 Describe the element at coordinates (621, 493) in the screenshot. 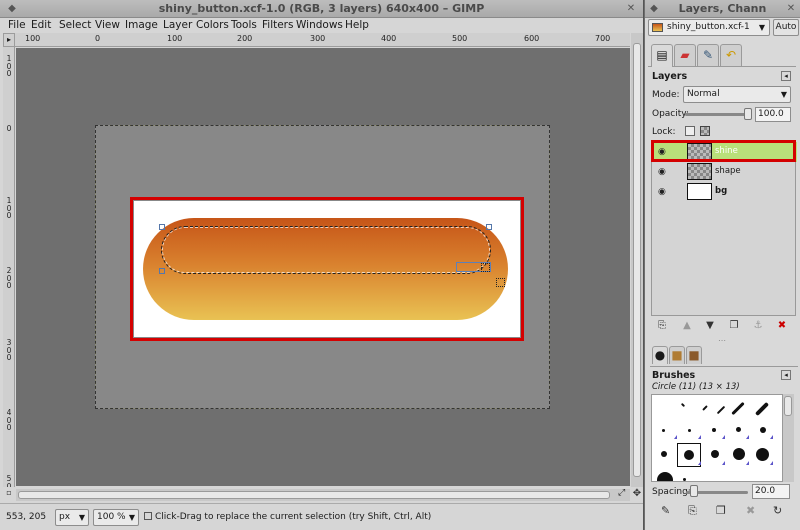

I see `zoom-fit-icon: ⤢` at that location.